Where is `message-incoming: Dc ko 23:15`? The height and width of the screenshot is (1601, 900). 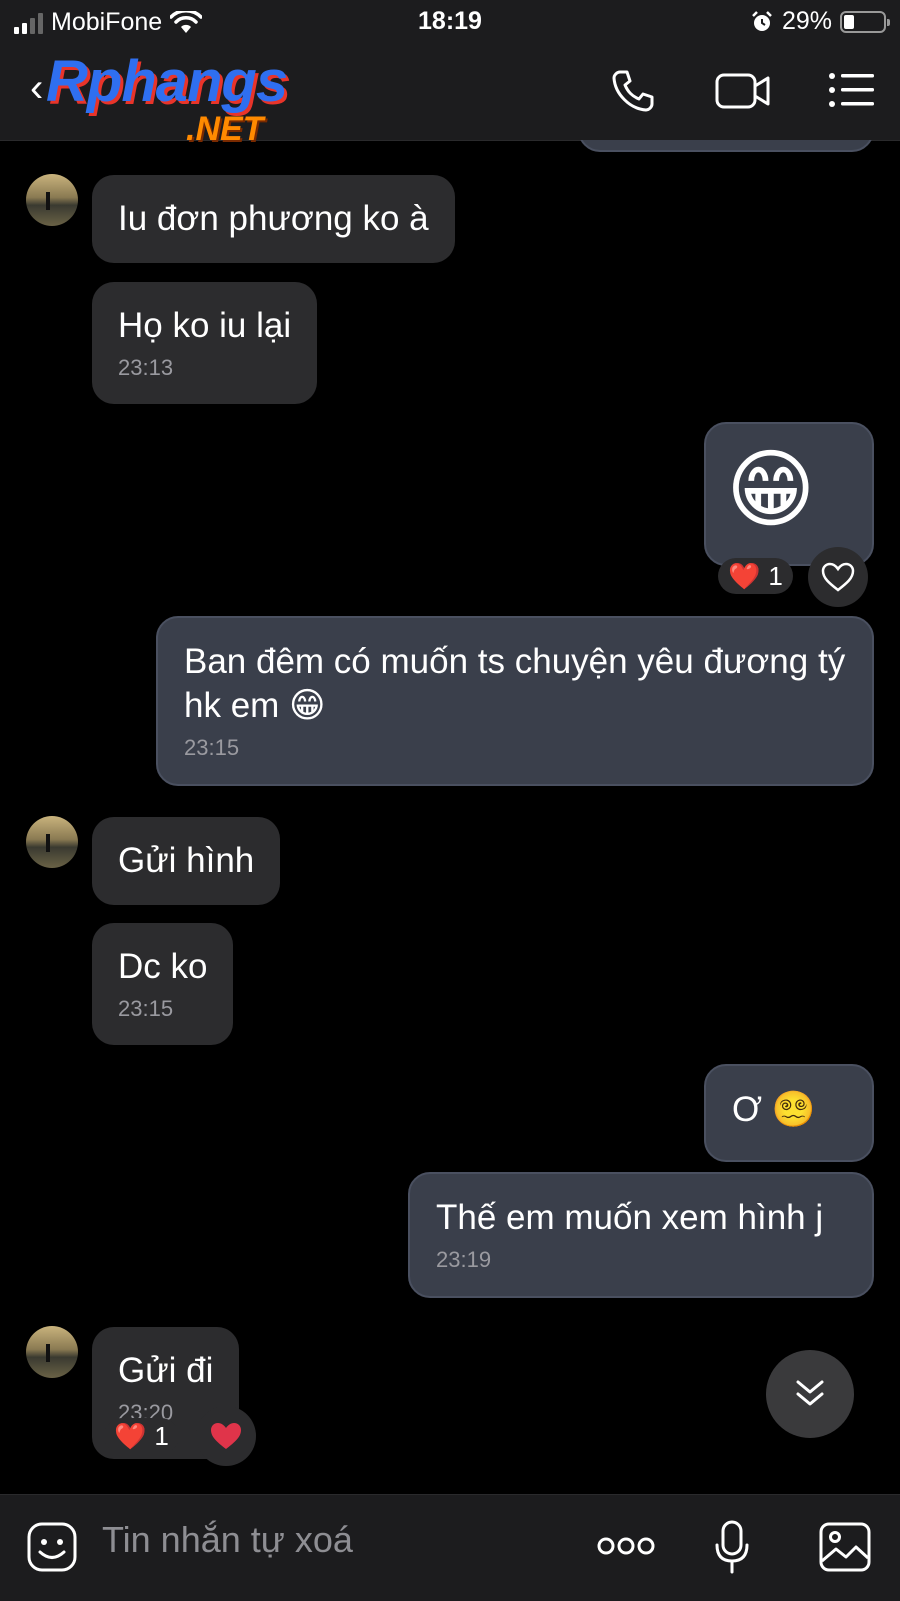 message-incoming: Dc ko 23:15 is located at coordinates (163, 984).